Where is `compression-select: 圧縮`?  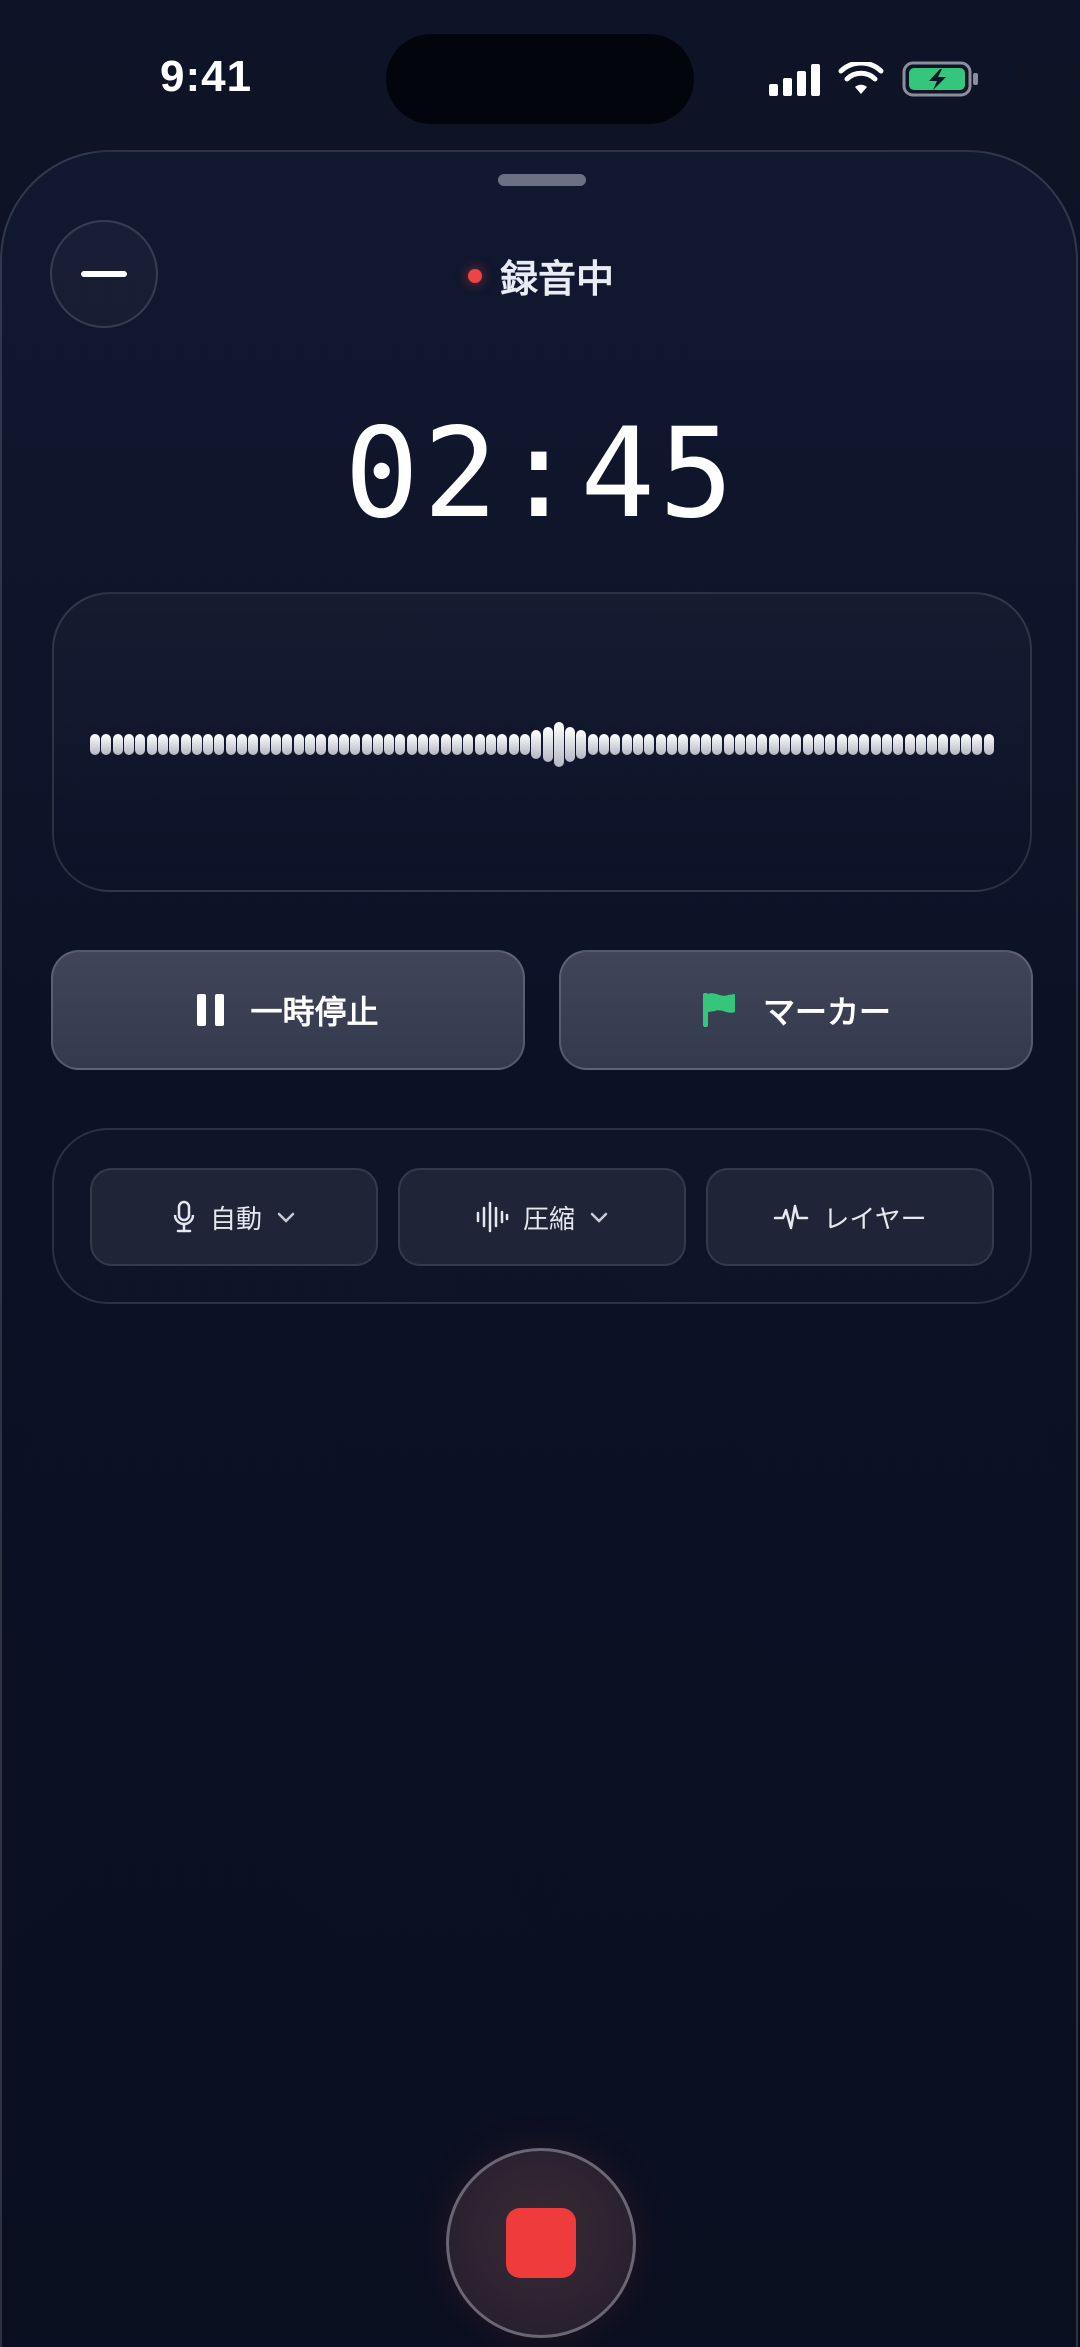
compression-select: 圧縮 is located at coordinates (542, 1217).